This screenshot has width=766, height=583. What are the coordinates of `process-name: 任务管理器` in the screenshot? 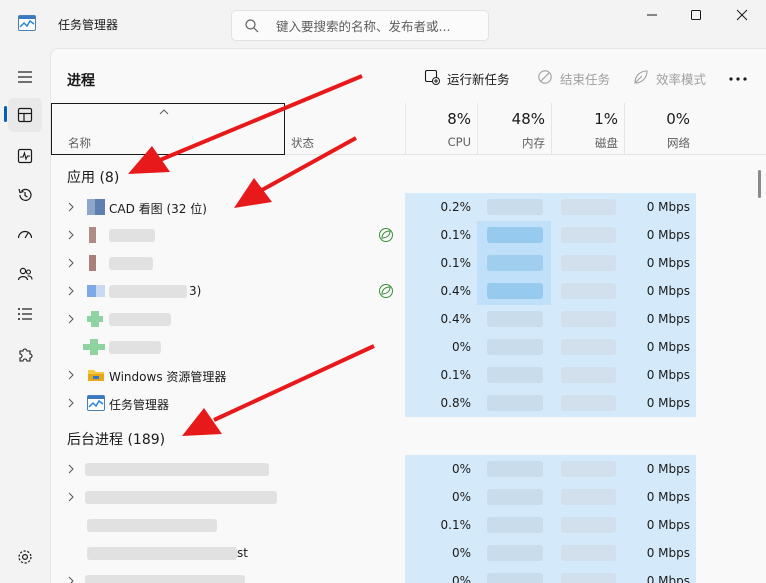 It's located at (139, 405).